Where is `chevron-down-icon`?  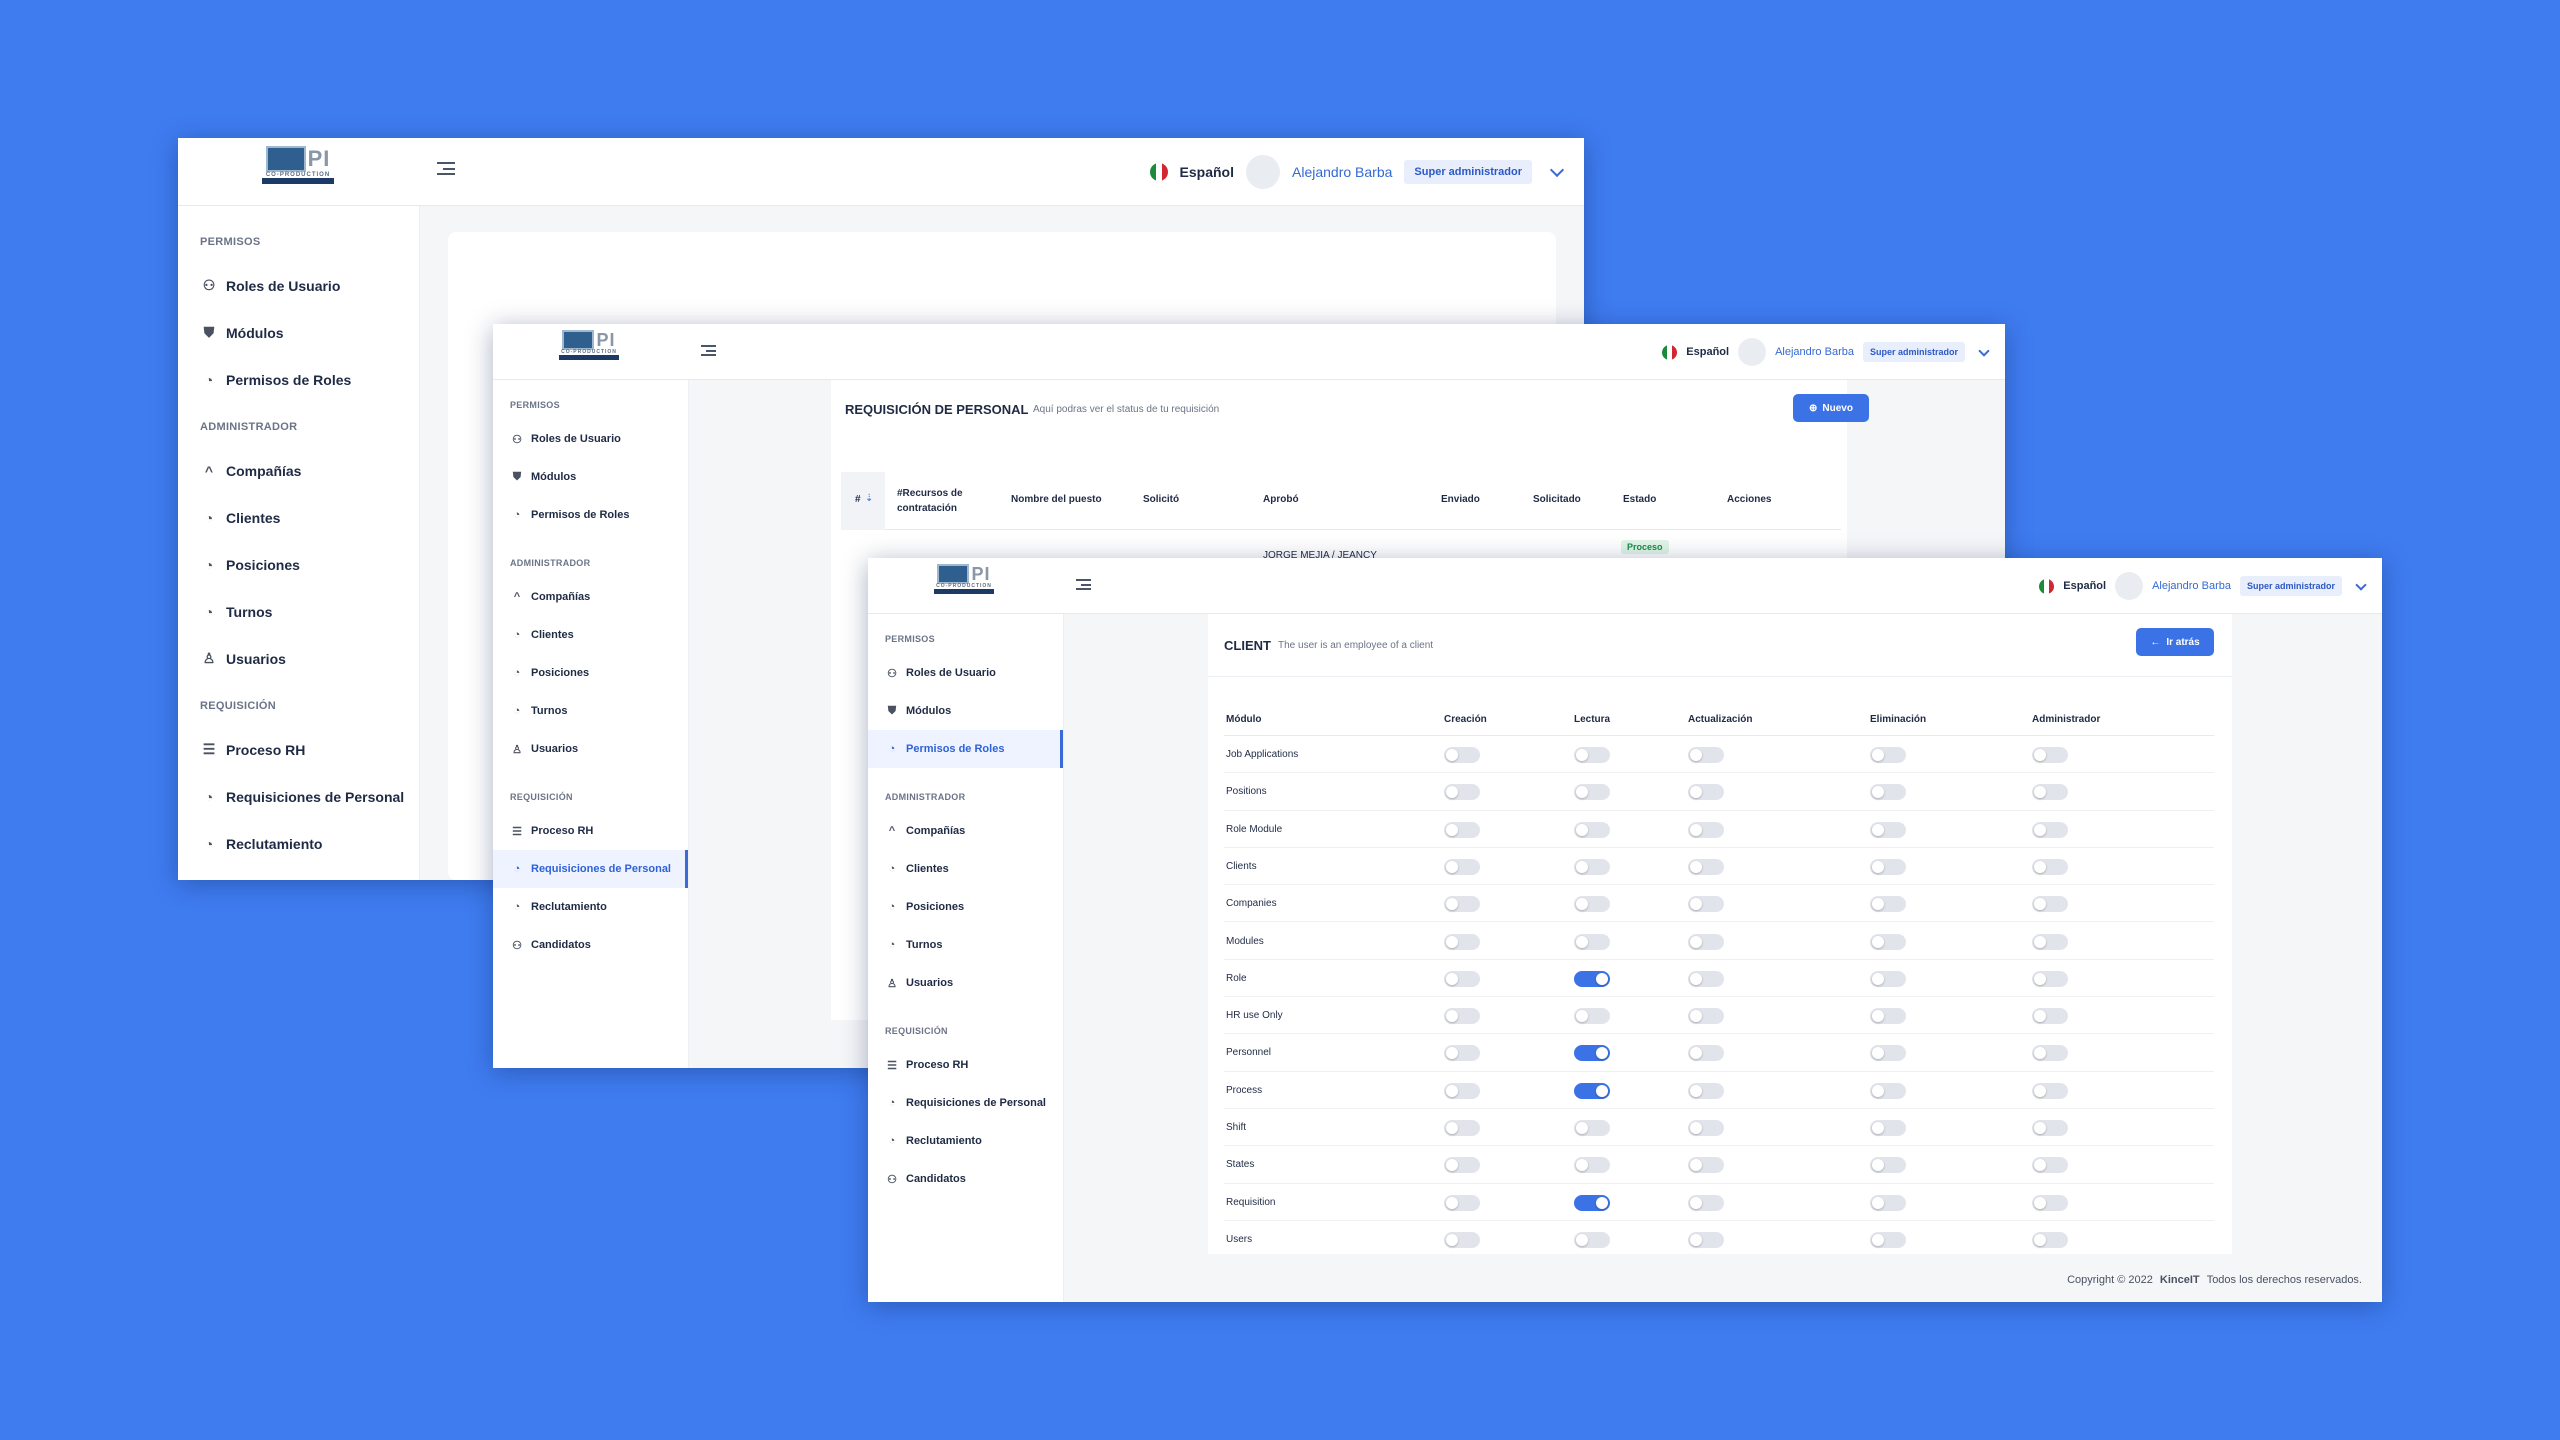
chevron-down-icon is located at coordinates (1984, 350).